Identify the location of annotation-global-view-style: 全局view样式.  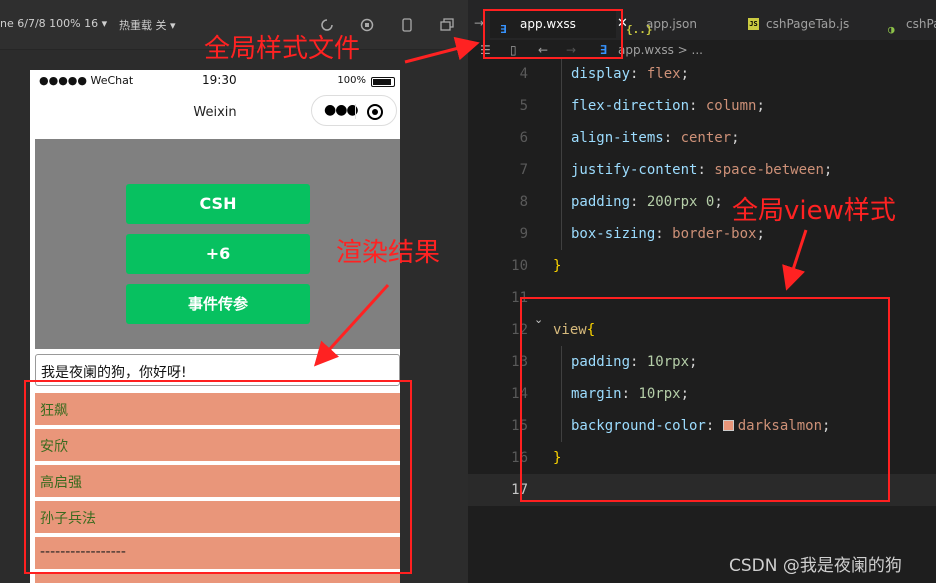
(814, 211).